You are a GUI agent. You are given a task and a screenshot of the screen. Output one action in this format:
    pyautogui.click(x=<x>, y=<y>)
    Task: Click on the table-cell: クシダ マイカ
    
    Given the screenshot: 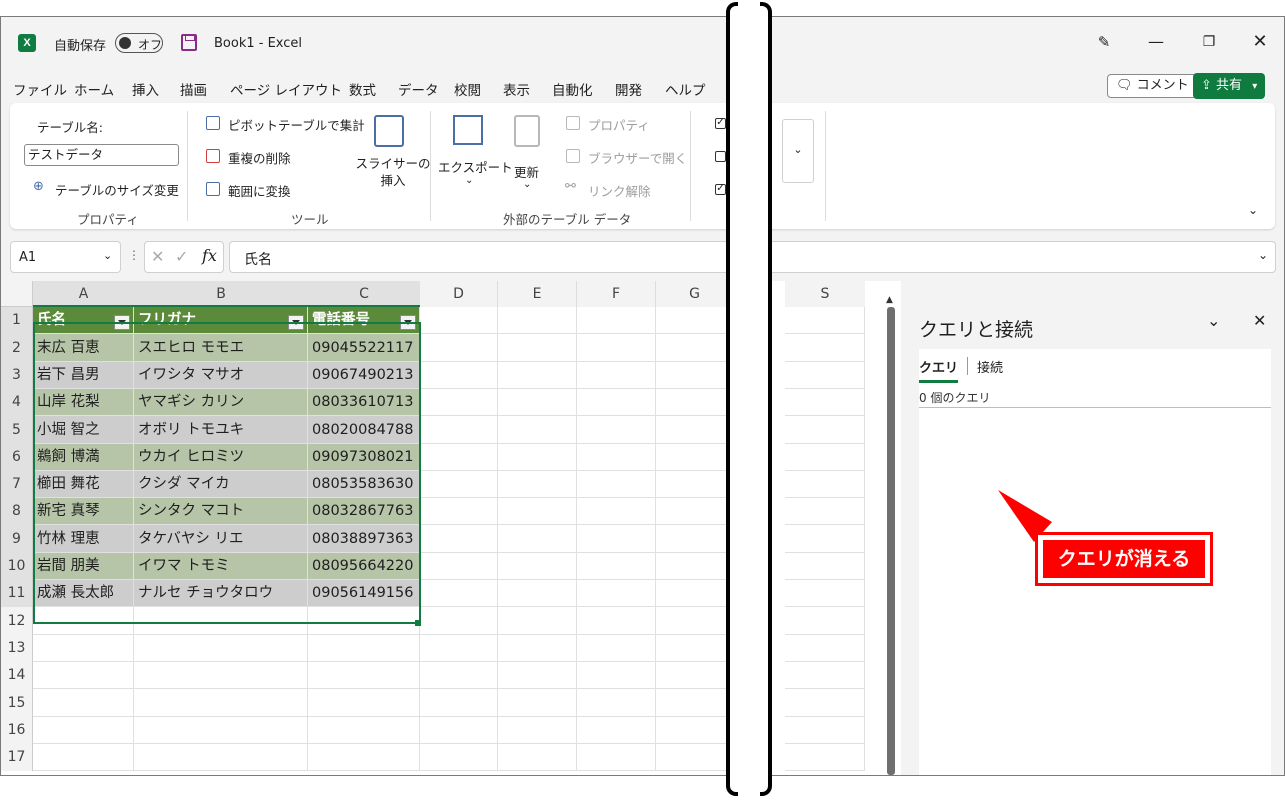 What is the action you would take?
    pyautogui.click(x=221, y=484)
    